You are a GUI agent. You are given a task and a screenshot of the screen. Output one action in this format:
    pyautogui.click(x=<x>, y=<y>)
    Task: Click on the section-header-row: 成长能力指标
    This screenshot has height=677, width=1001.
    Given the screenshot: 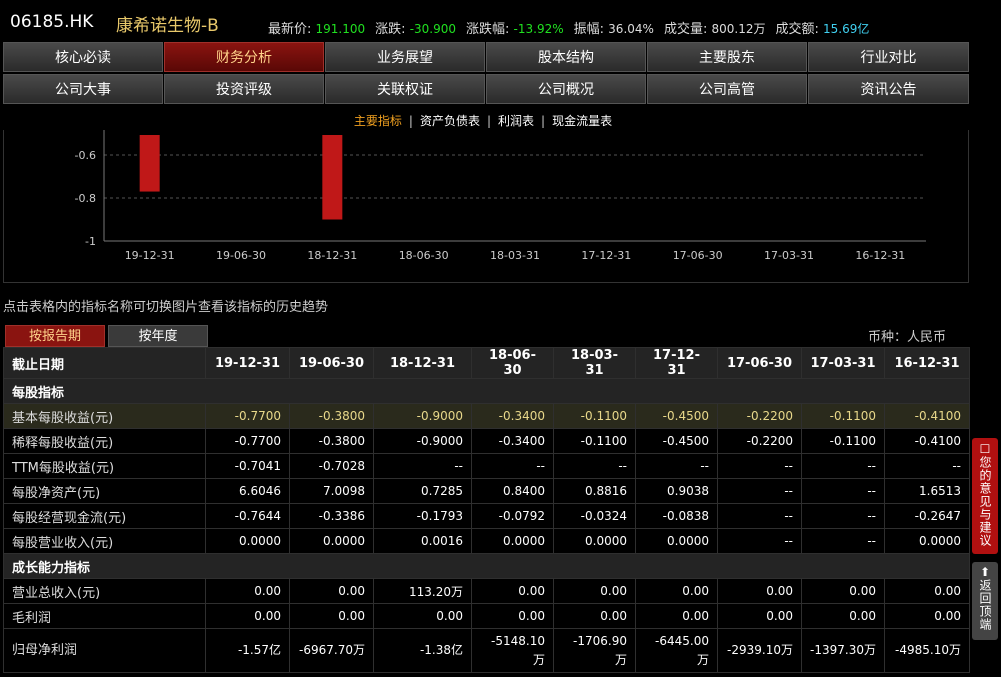 What is the action you would take?
    pyautogui.click(x=486, y=566)
    